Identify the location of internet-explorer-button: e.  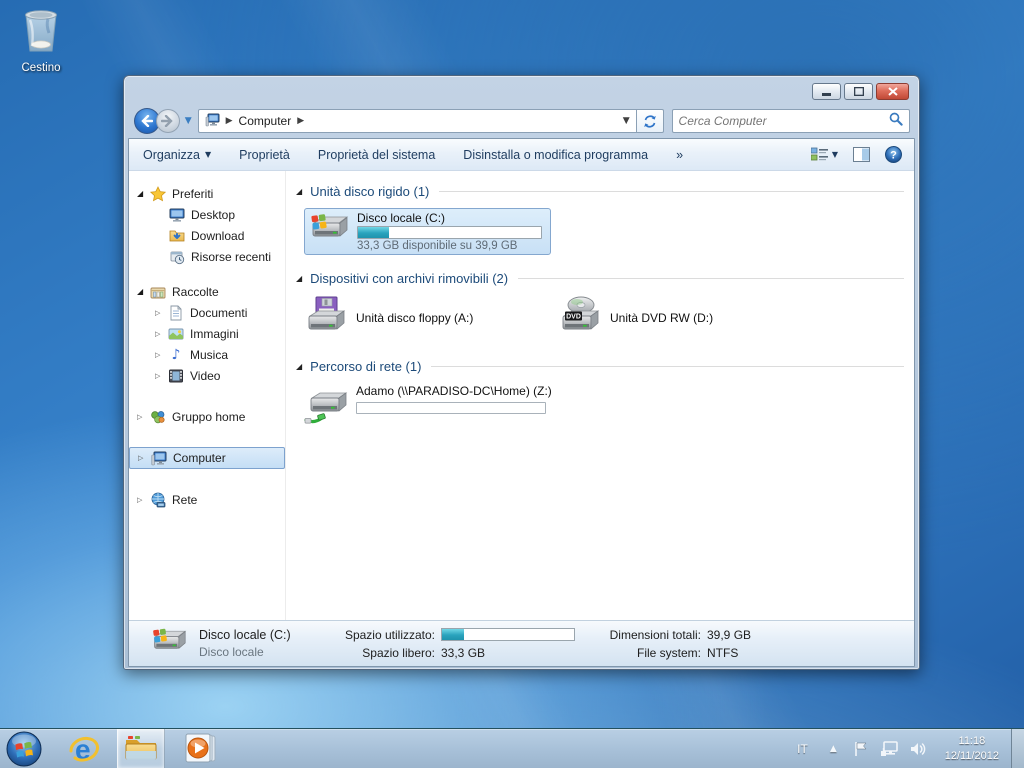
(84, 749).